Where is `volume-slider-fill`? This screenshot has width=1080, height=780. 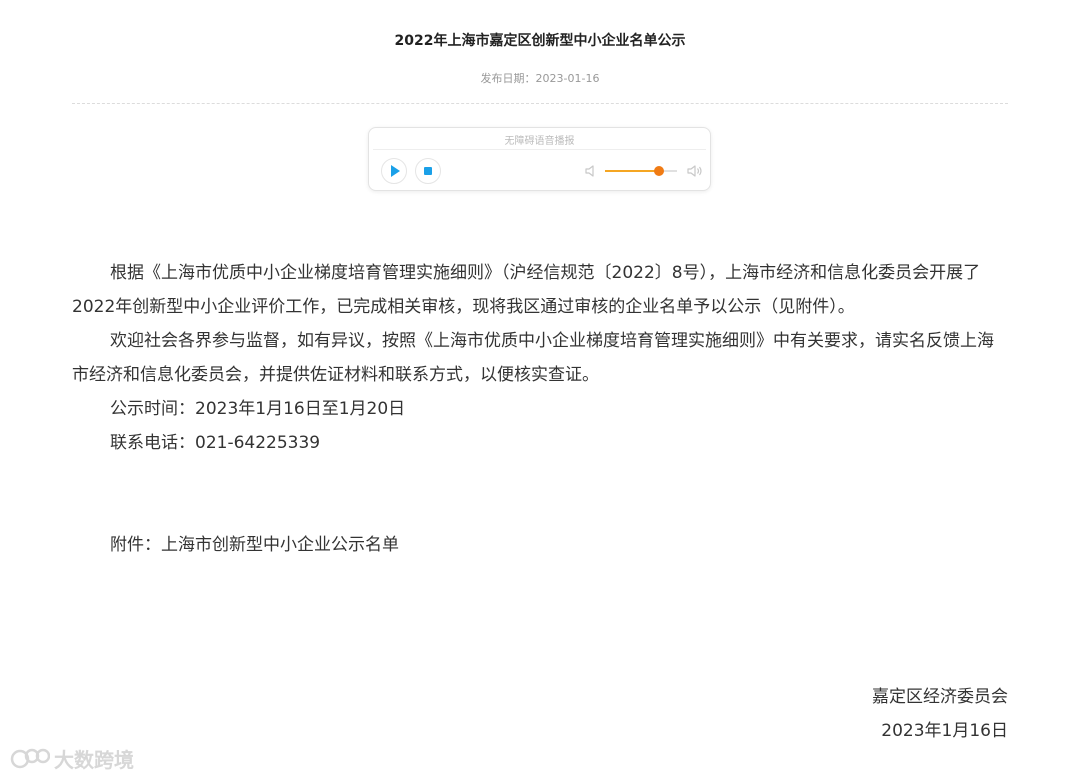
volume-slider-fill is located at coordinates (632, 171).